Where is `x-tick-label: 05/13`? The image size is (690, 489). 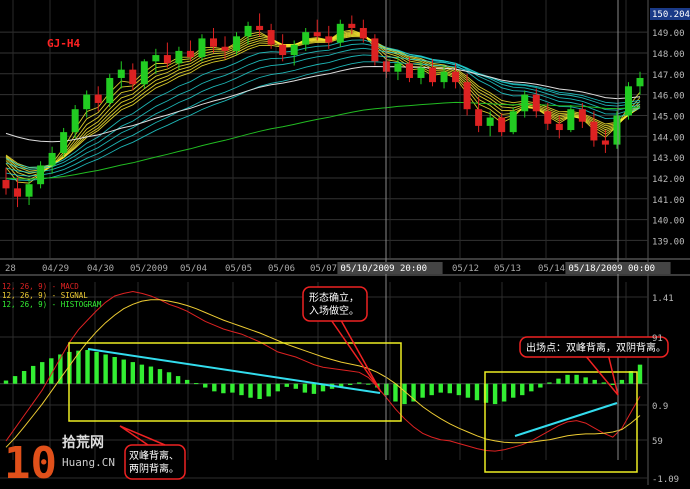
x-tick-label: 05/13 is located at coordinates (507, 269).